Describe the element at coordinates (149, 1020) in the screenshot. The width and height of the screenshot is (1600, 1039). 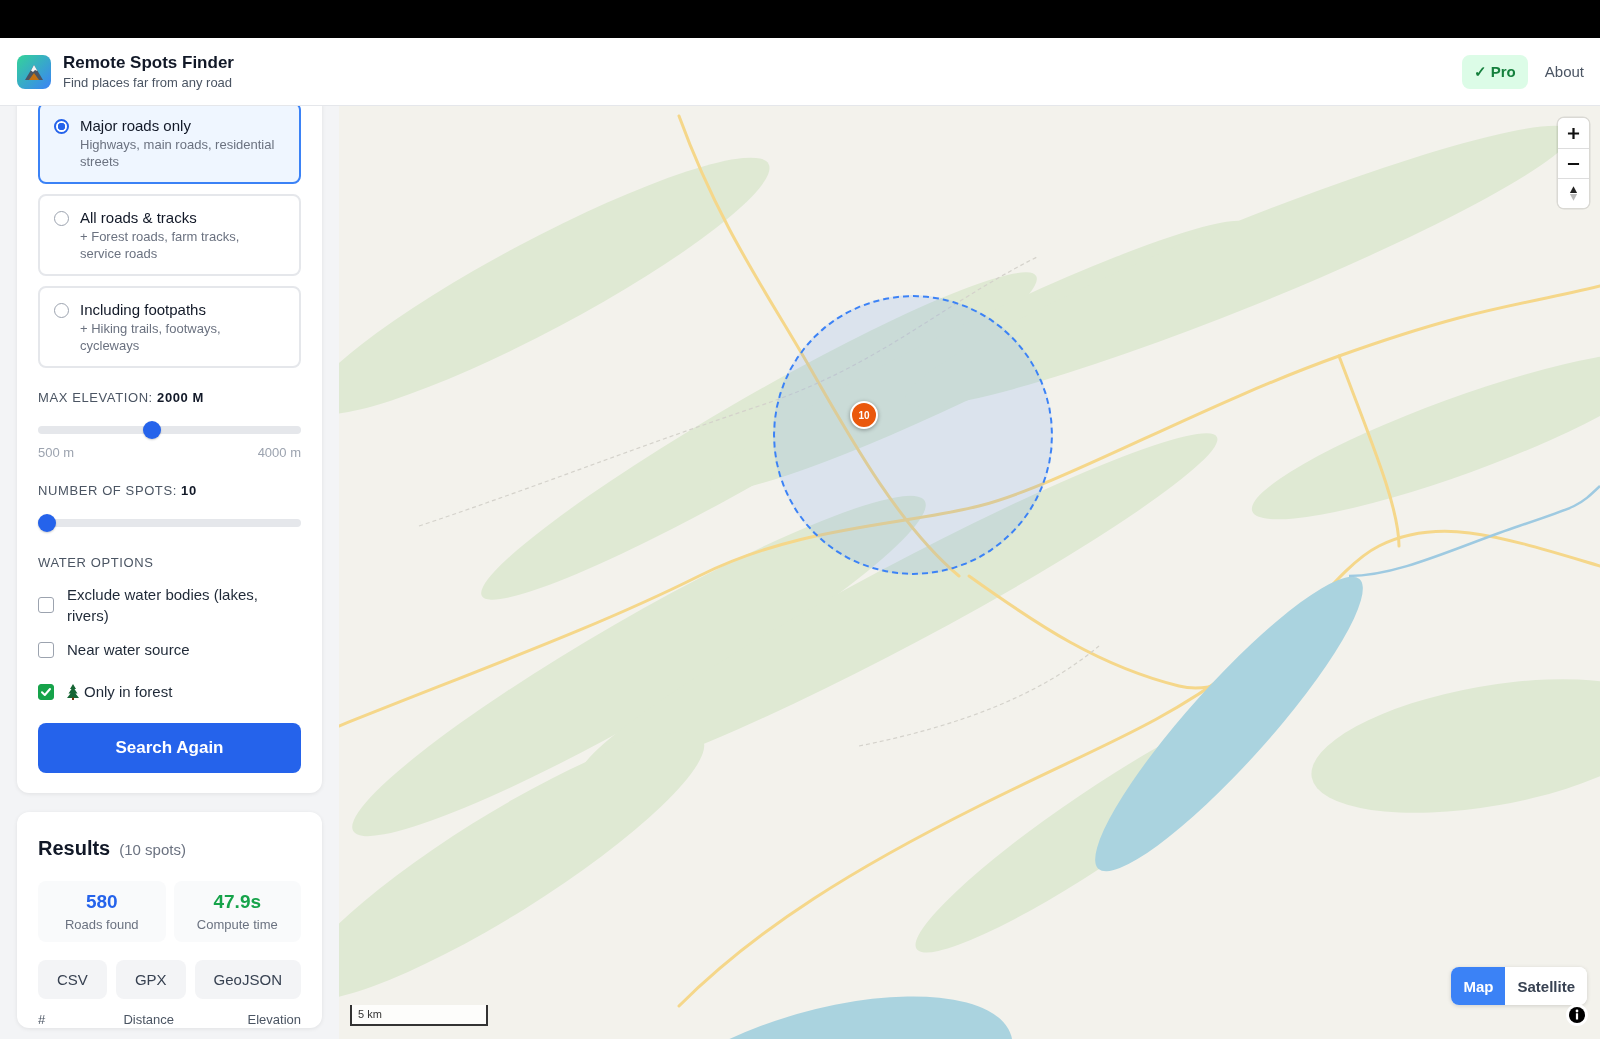
I see `column-header: Distance` at that location.